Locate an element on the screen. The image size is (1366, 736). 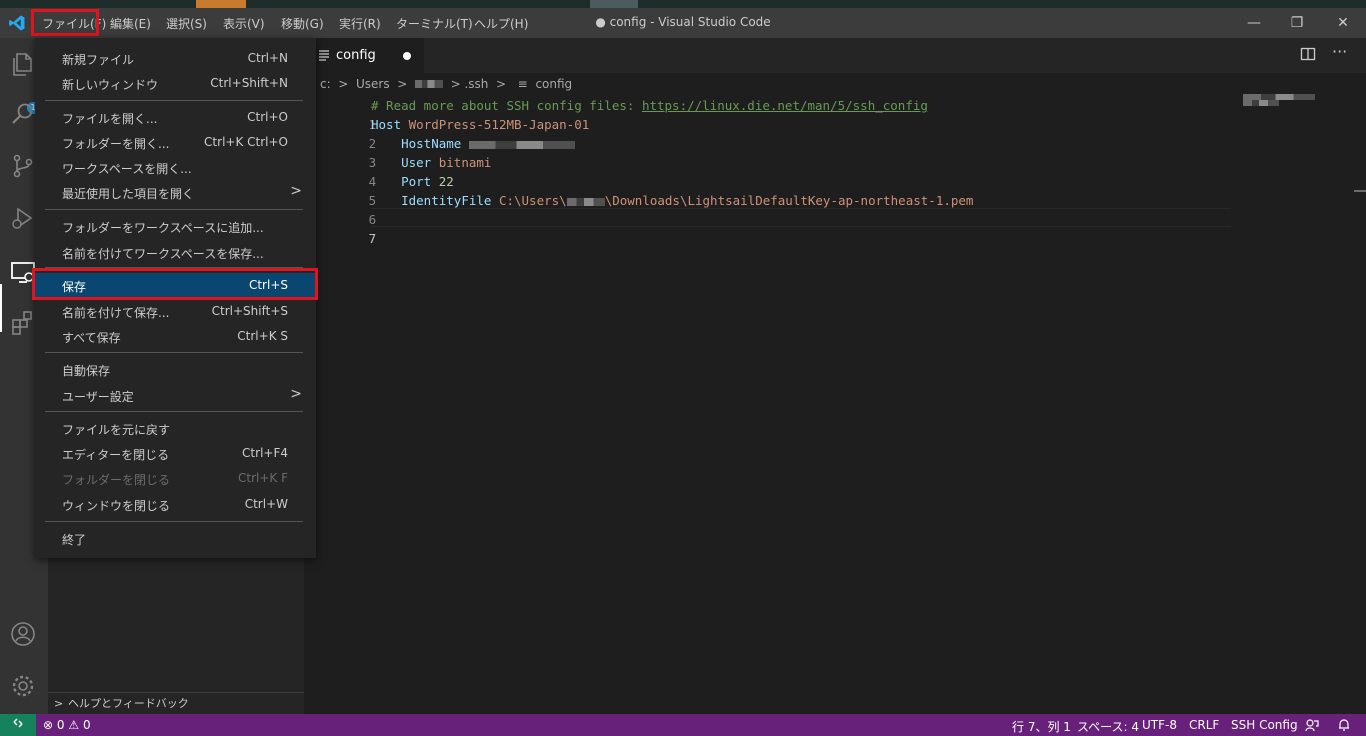
unsaved-dot-icon is located at coordinates (407, 56).